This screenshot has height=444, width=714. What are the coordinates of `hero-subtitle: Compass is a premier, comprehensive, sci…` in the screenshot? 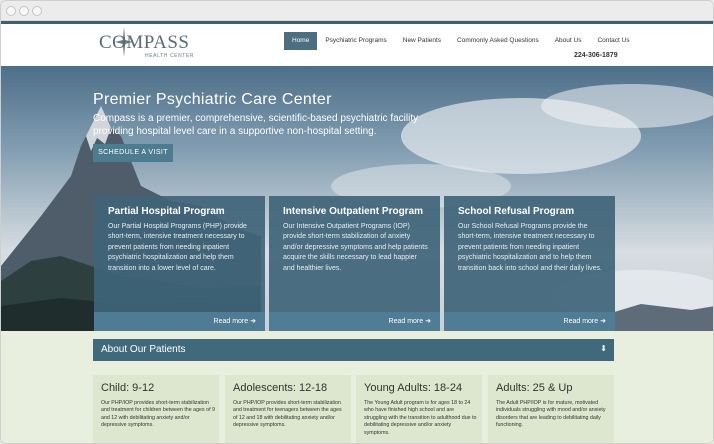 It's located at (256, 125).